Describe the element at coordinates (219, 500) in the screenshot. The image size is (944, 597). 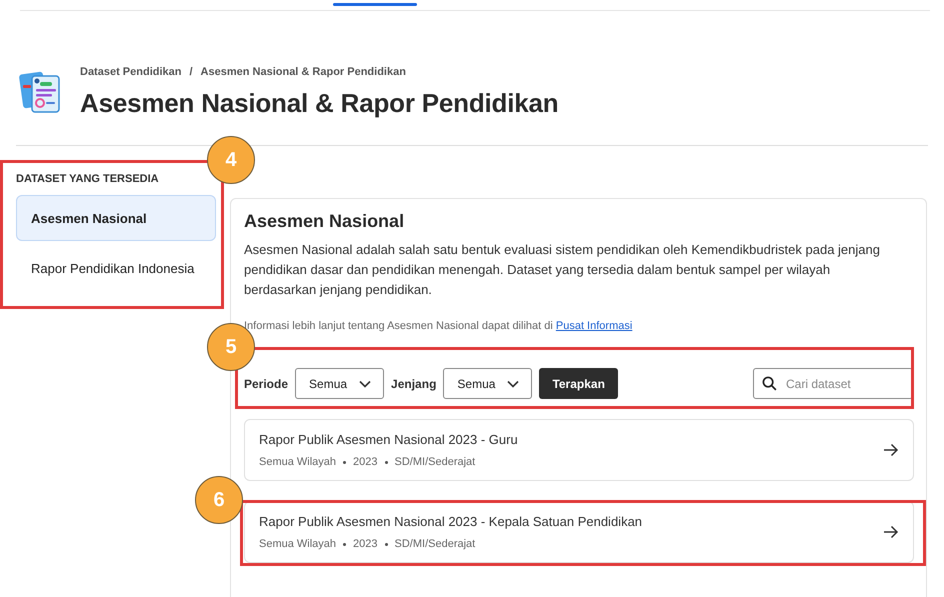
I see `callout-badge: 6` at that location.